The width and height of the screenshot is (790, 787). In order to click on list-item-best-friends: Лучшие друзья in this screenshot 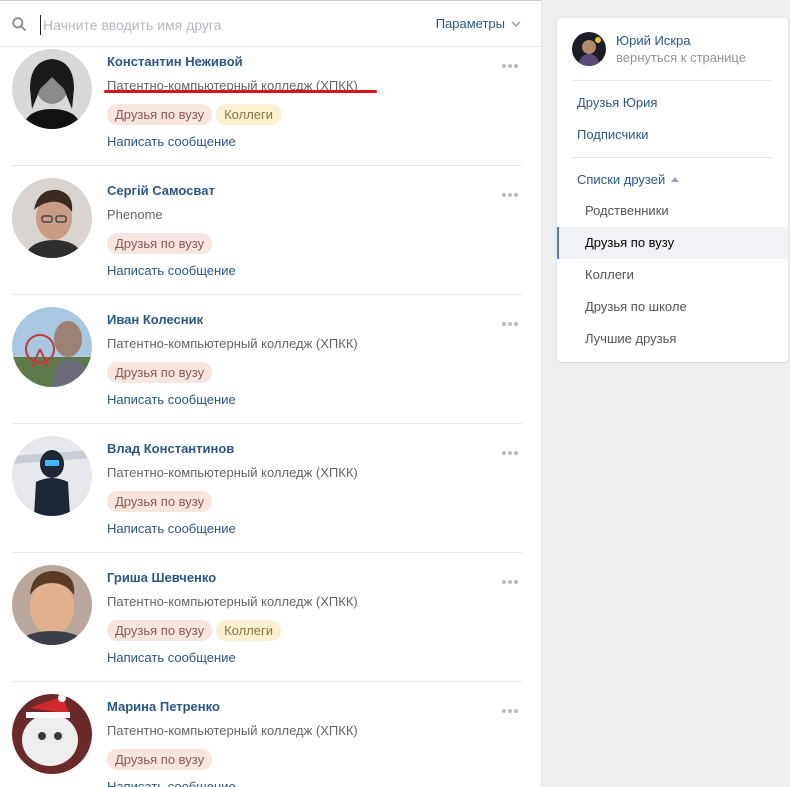, I will do `click(672, 339)`.